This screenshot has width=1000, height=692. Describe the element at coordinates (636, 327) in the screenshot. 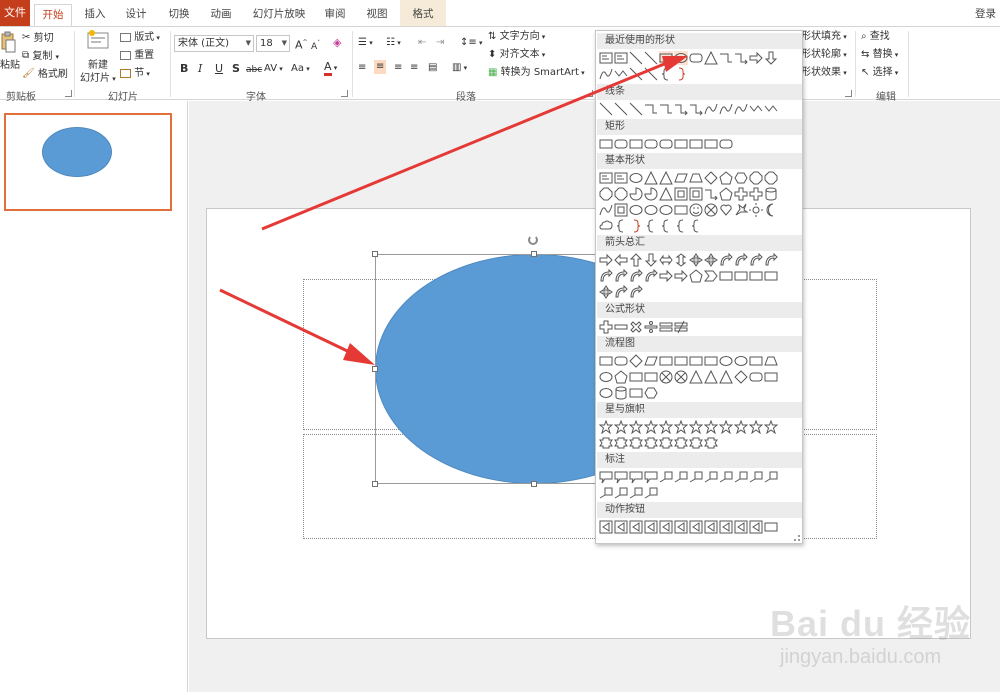

I see `gallery-shape-mu-icon` at that location.